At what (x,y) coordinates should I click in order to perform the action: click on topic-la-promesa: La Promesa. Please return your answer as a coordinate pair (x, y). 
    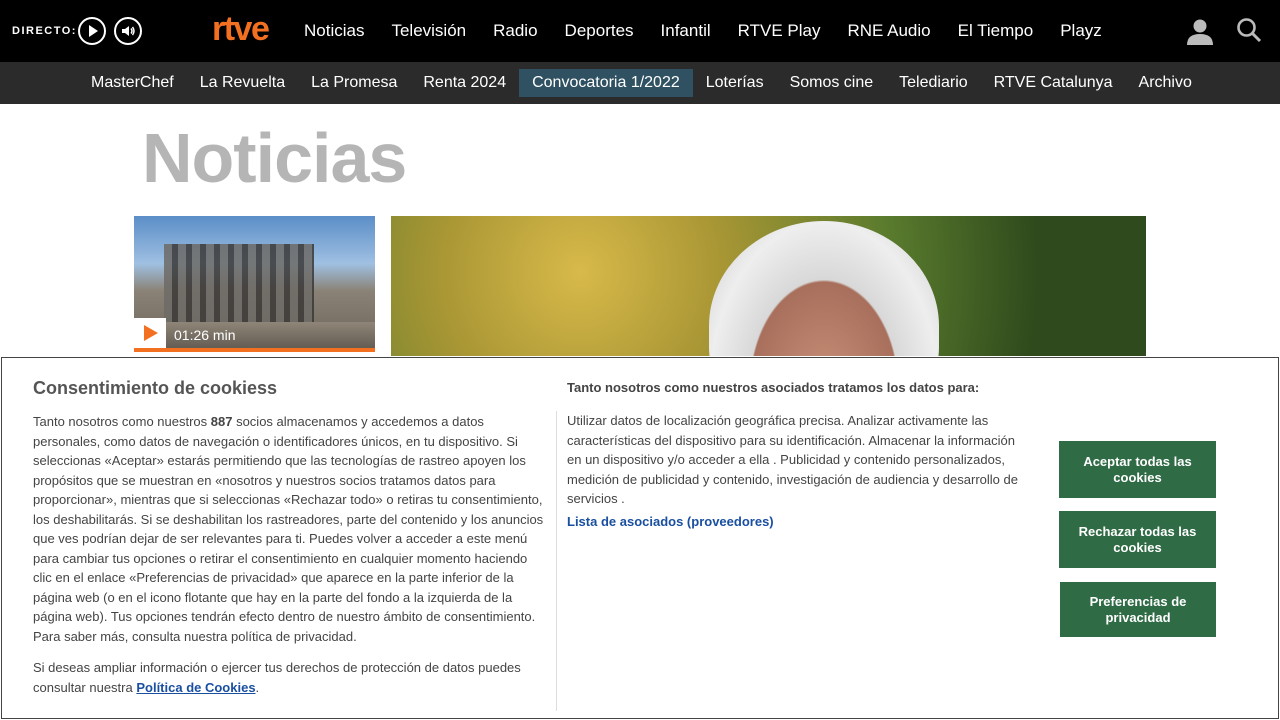
    Looking at the image, I should click on (354, 83).